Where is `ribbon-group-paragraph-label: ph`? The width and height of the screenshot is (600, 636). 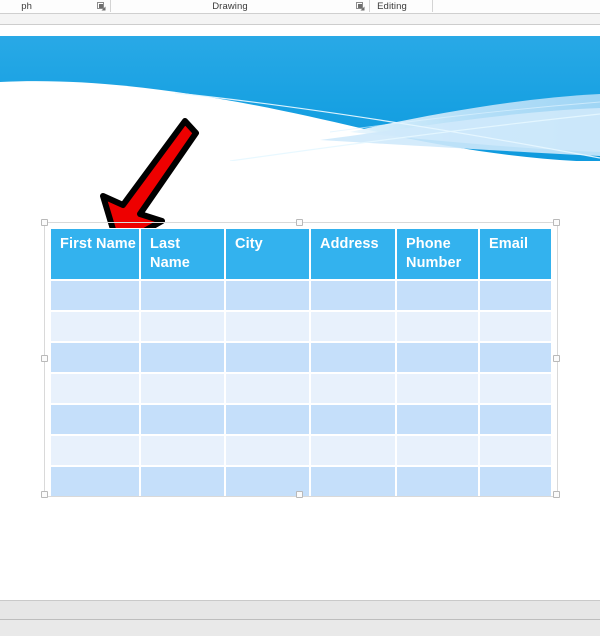
ribbon-group-paragraph-label: ph is located at coordinates (26, 6).